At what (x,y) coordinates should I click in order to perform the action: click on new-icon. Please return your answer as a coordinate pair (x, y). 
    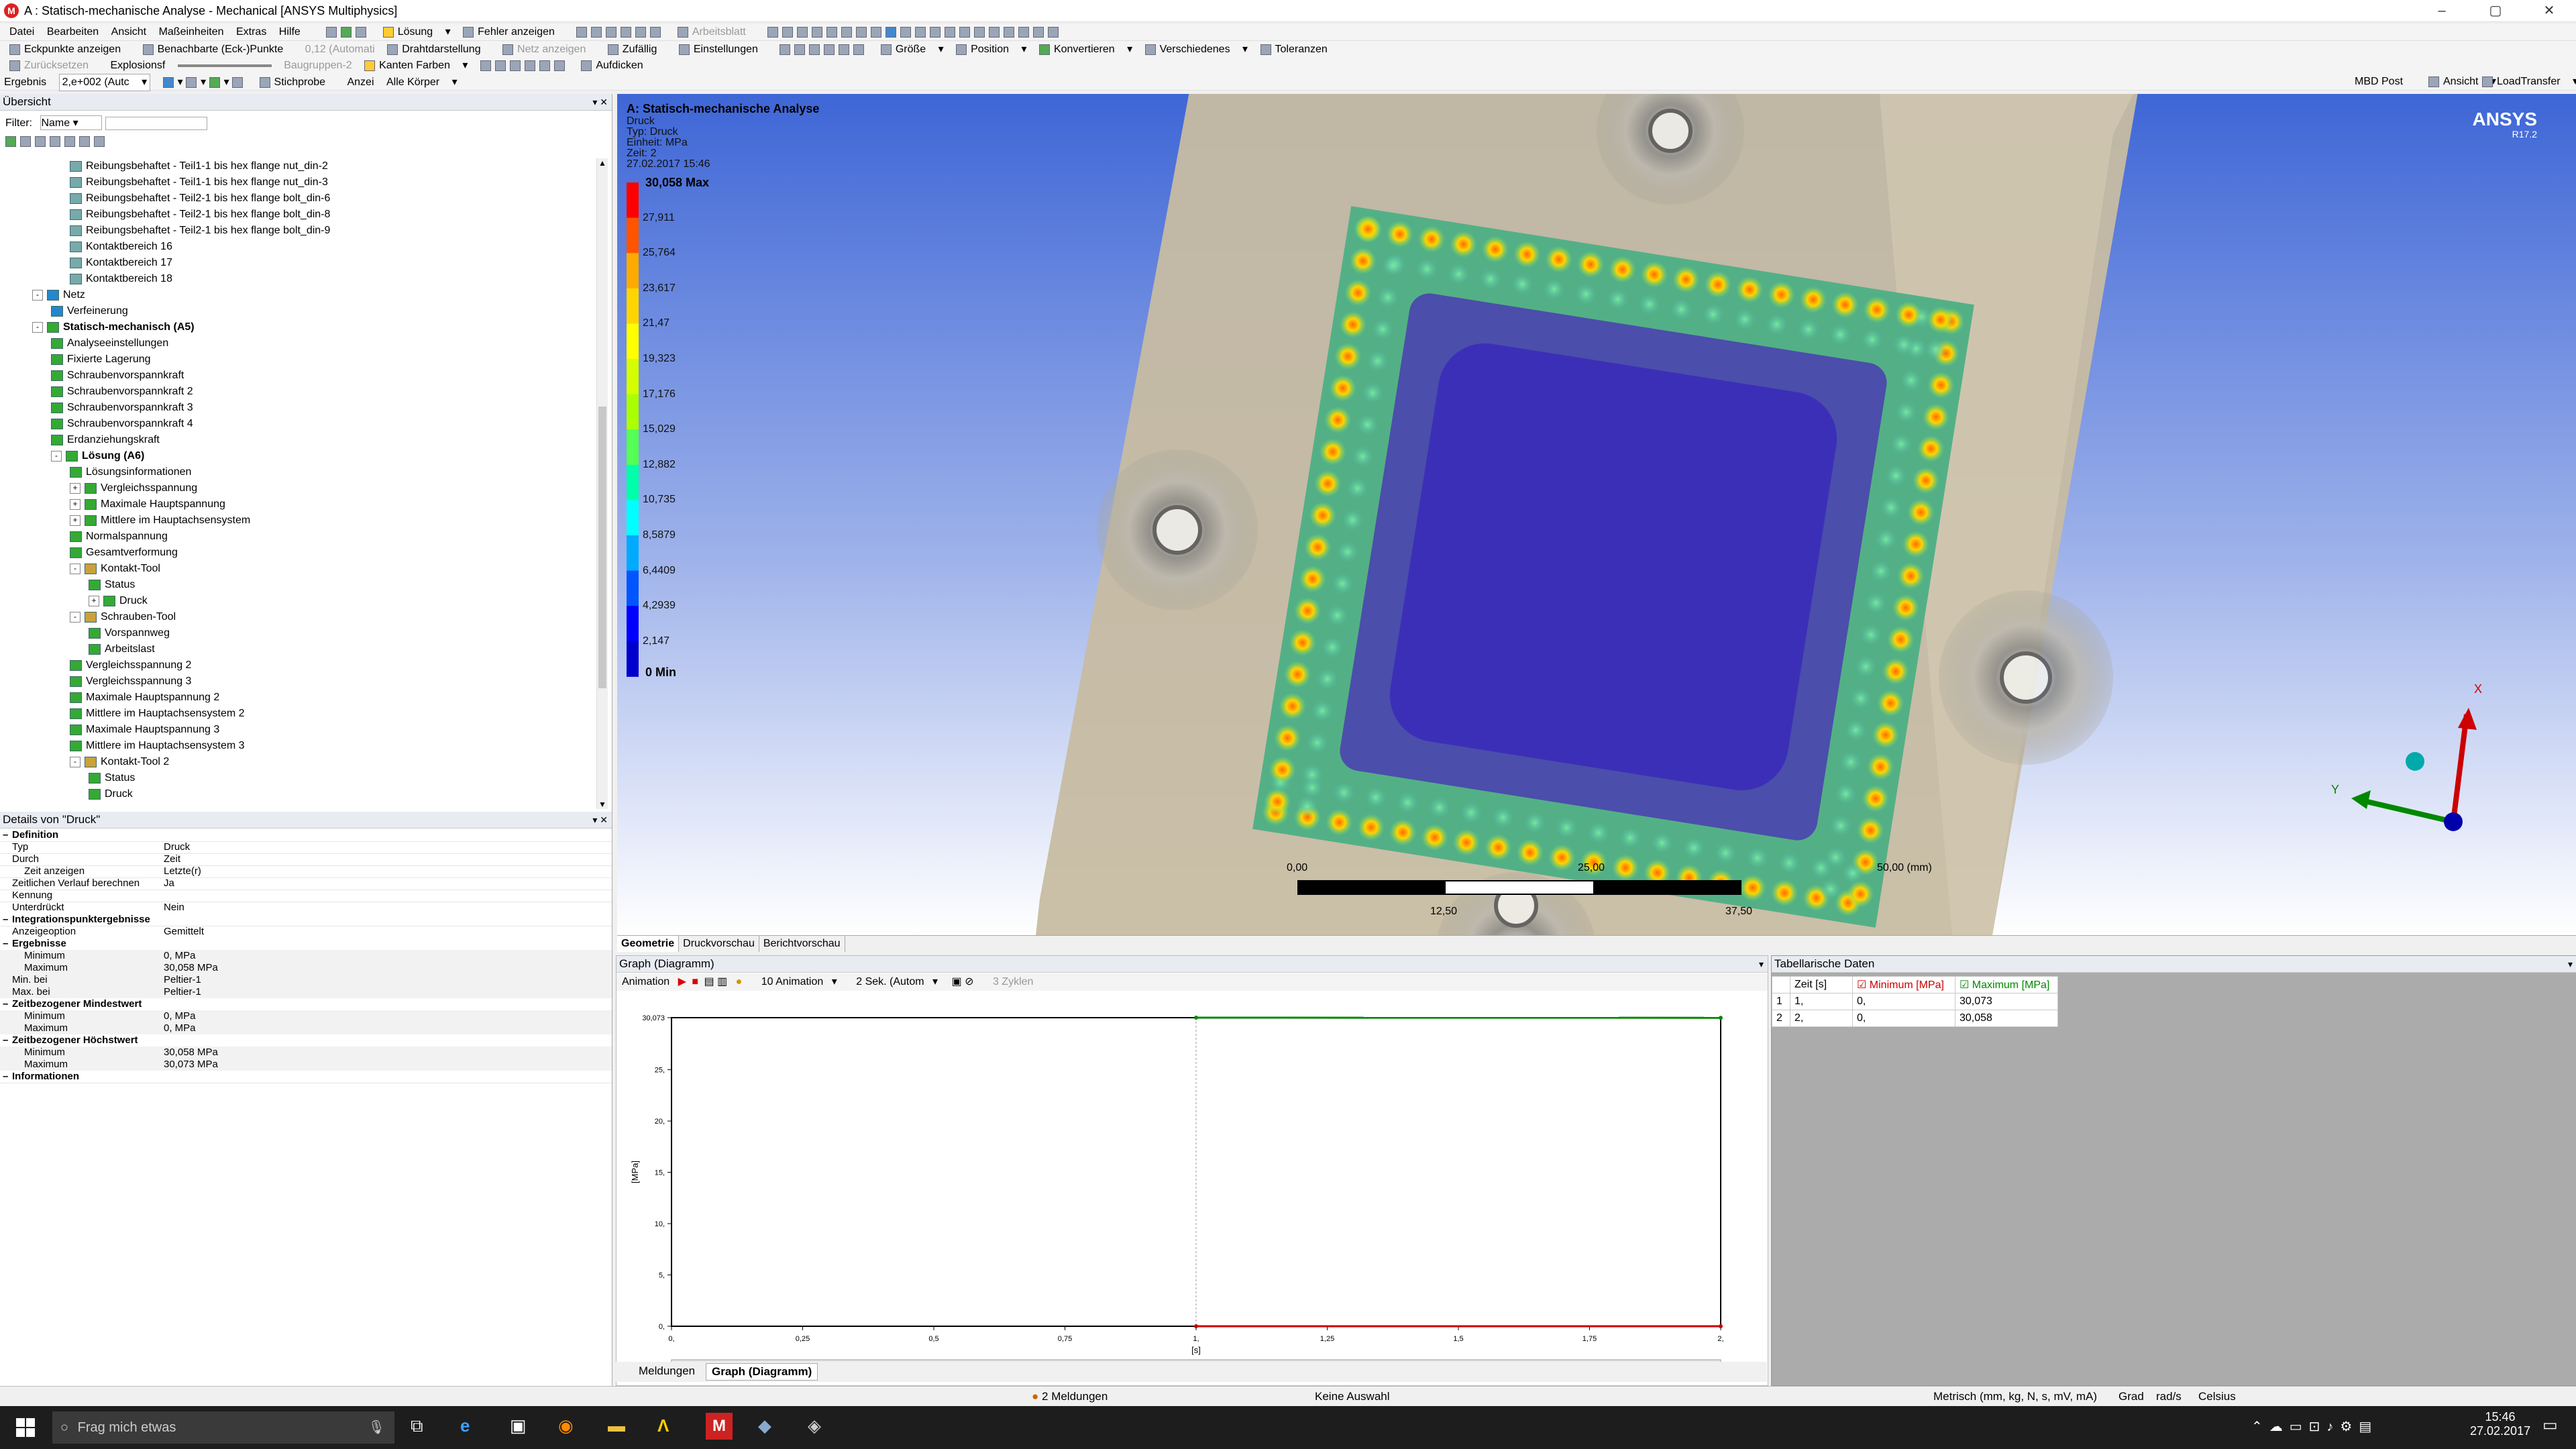
    Looking at the image, I should click on (331, 32).